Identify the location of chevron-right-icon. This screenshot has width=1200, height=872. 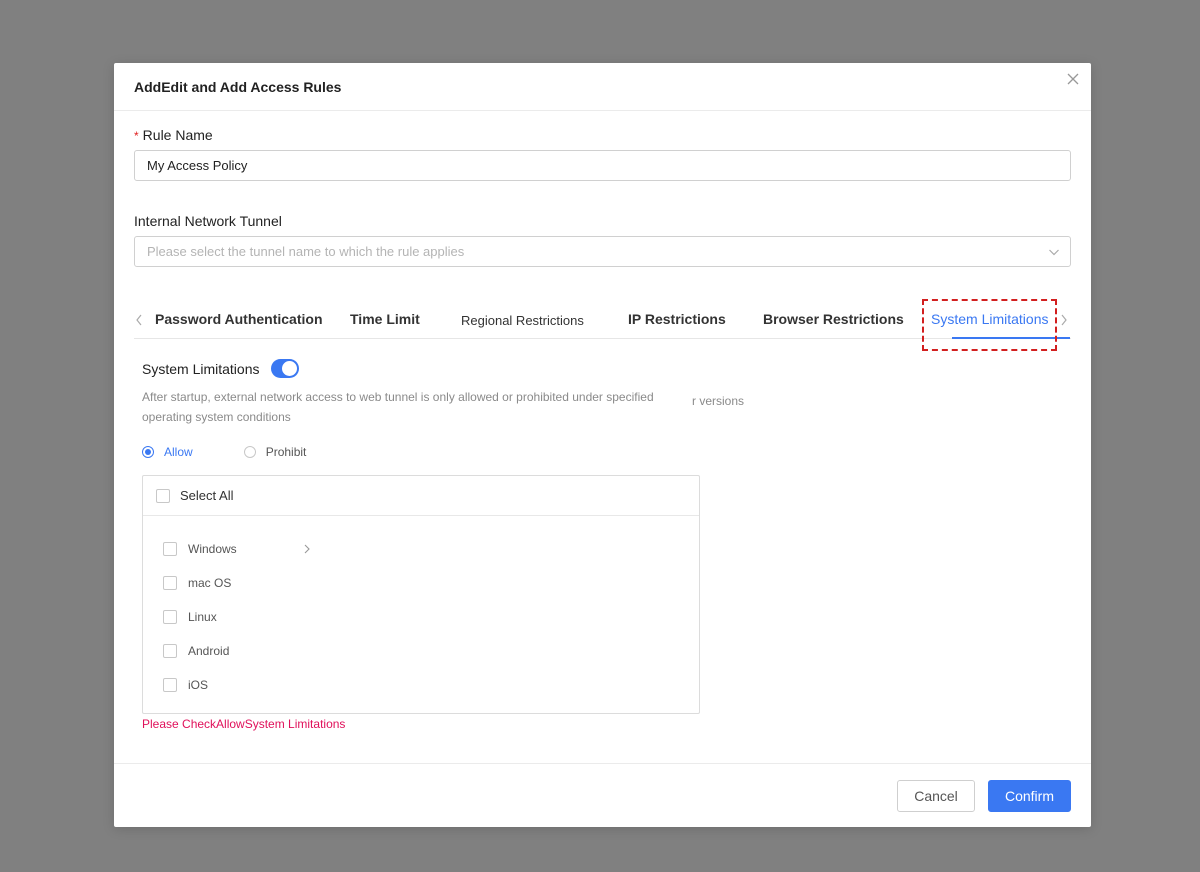
(307, 549).